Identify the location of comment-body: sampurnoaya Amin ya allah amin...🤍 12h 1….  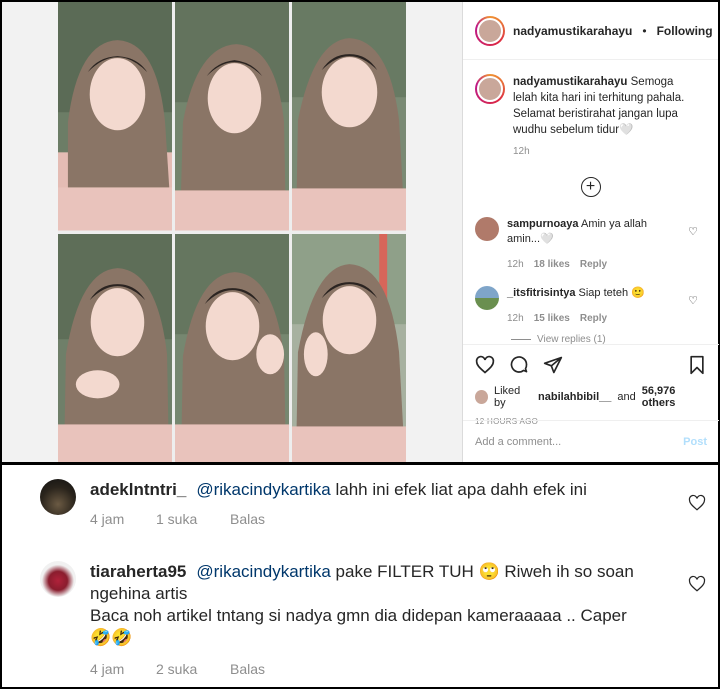
(592, 244).